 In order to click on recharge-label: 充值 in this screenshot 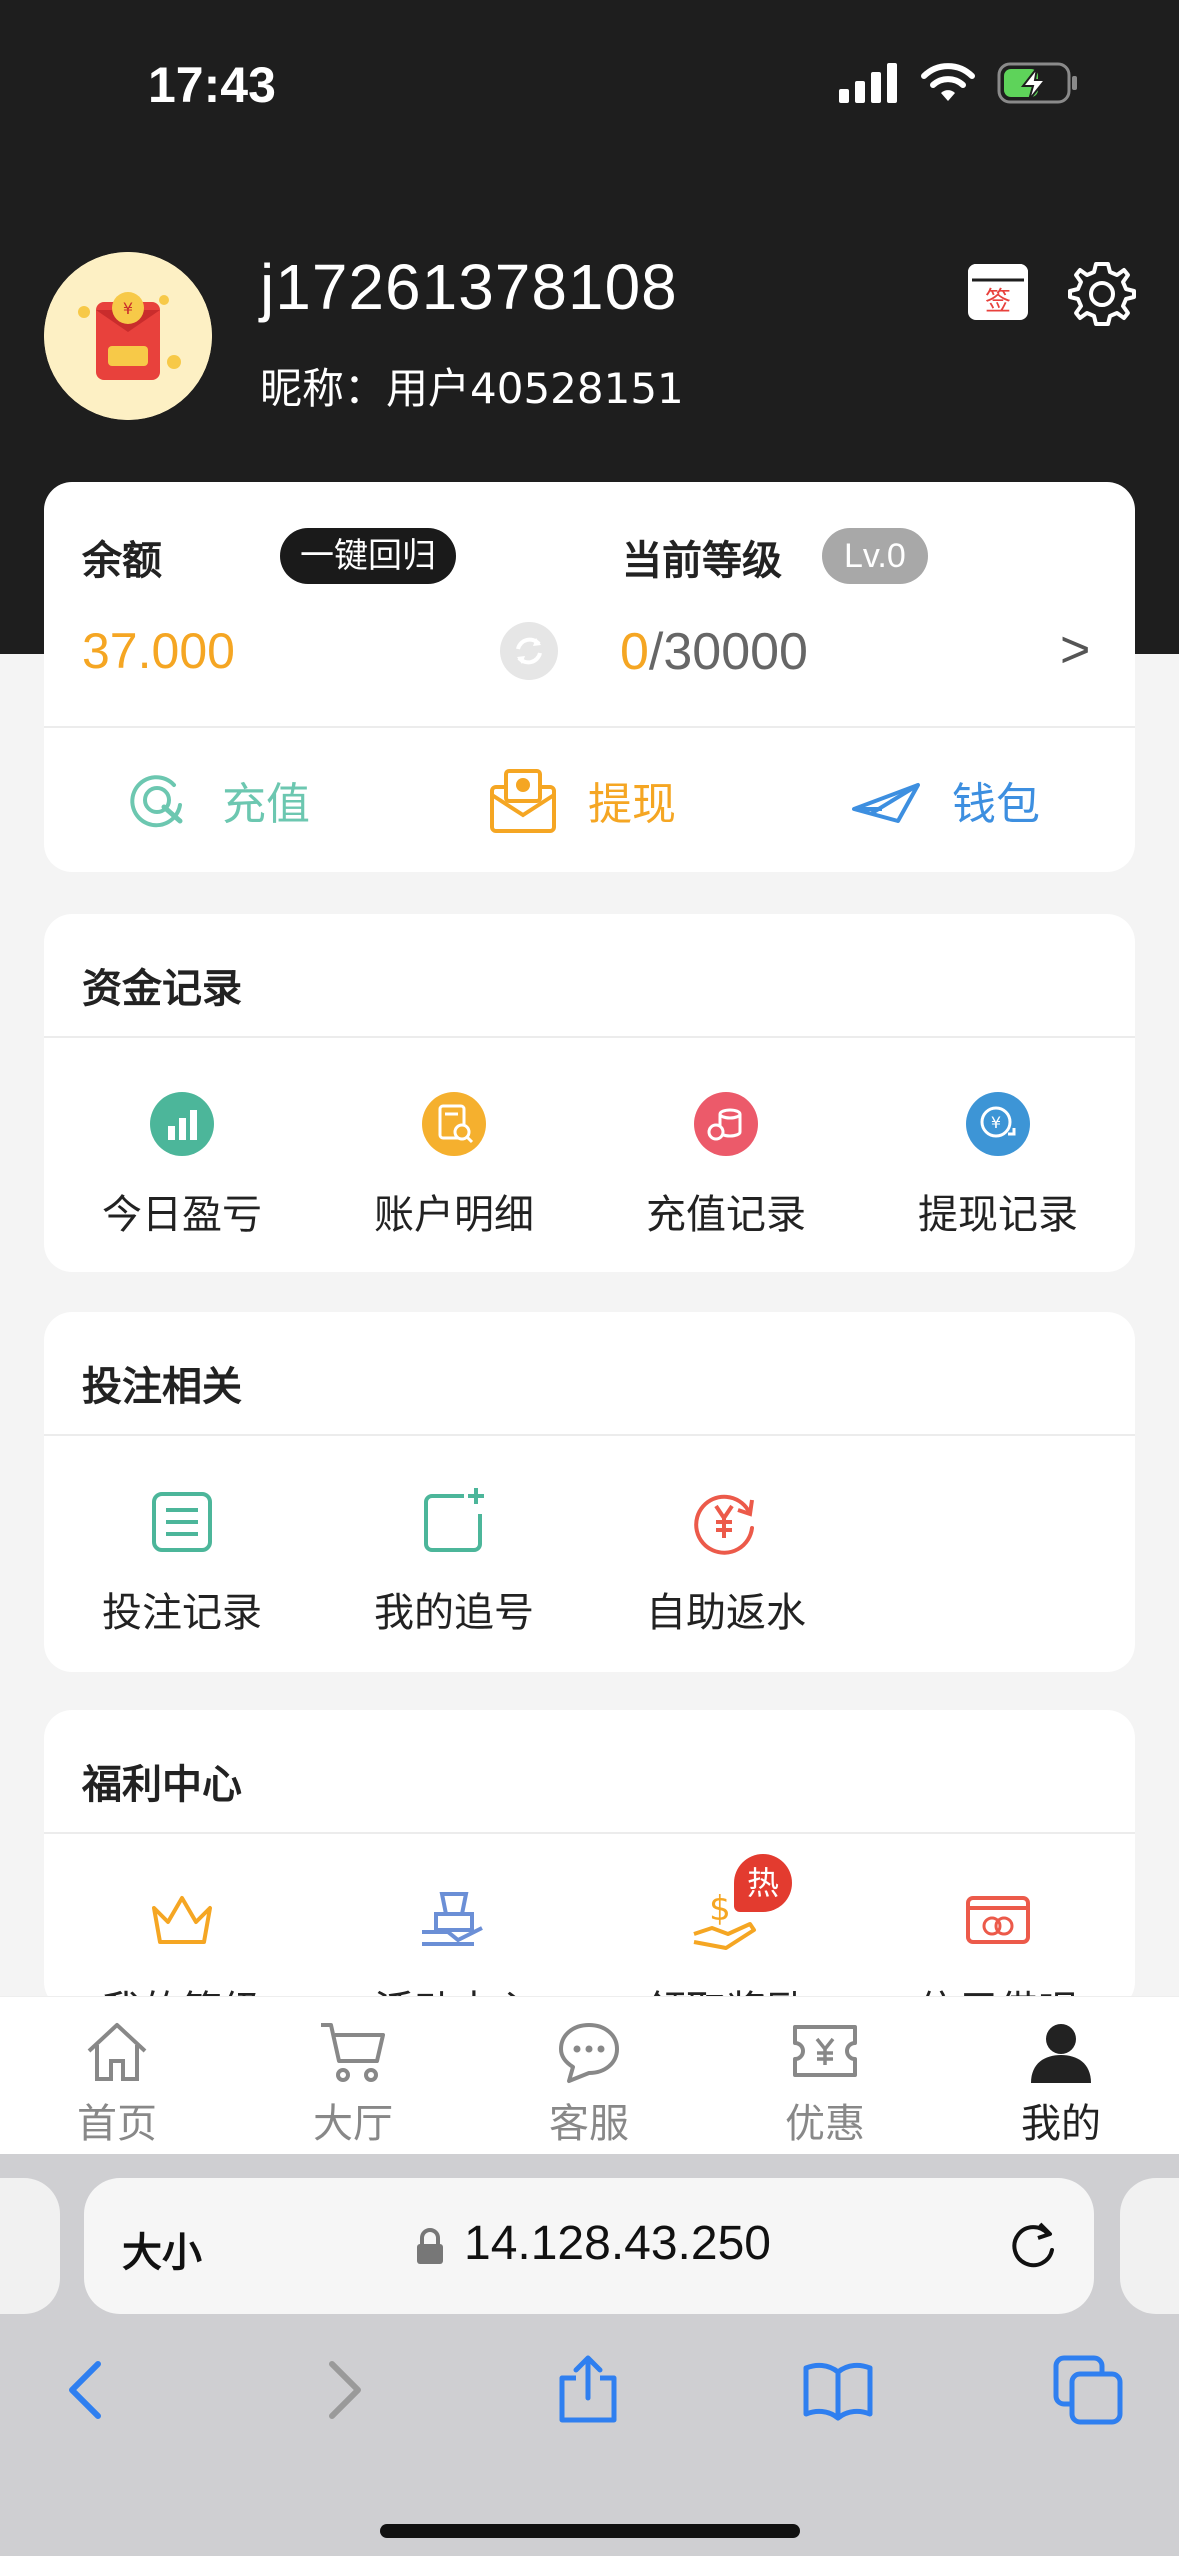, I will do `click(266, 804)`.